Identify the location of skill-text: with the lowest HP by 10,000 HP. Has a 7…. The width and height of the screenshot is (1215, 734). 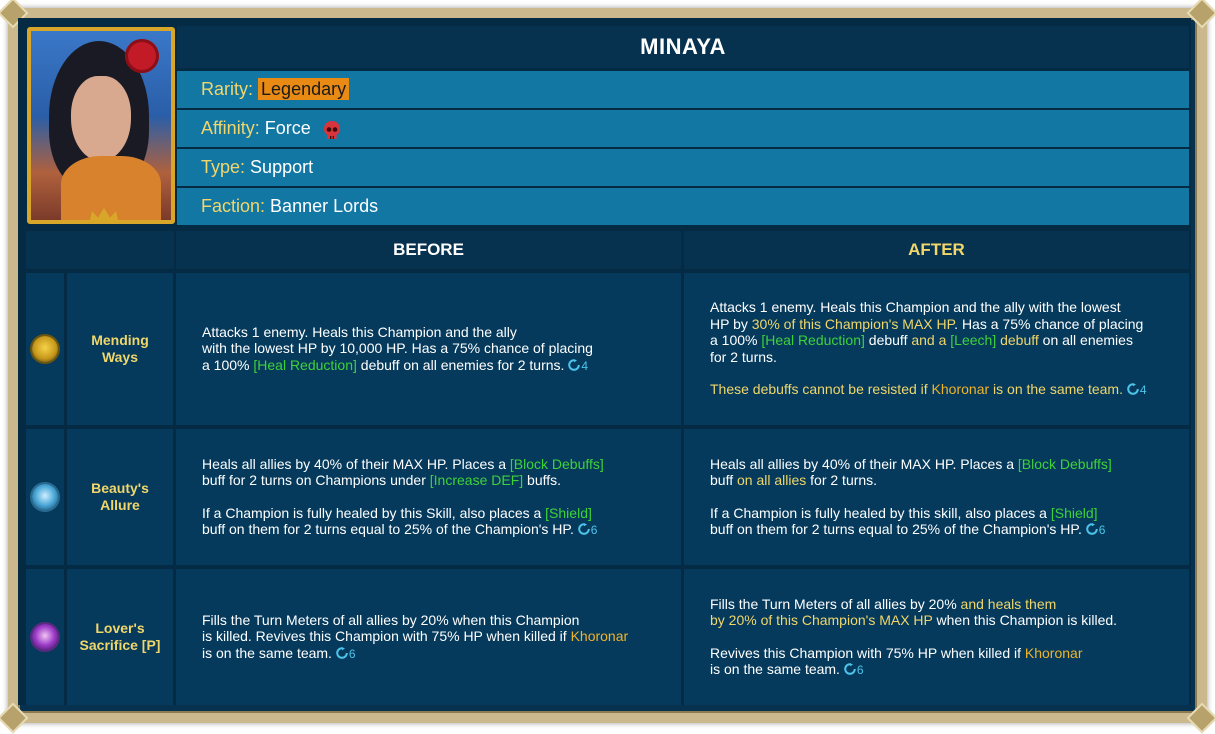
(397, 348).